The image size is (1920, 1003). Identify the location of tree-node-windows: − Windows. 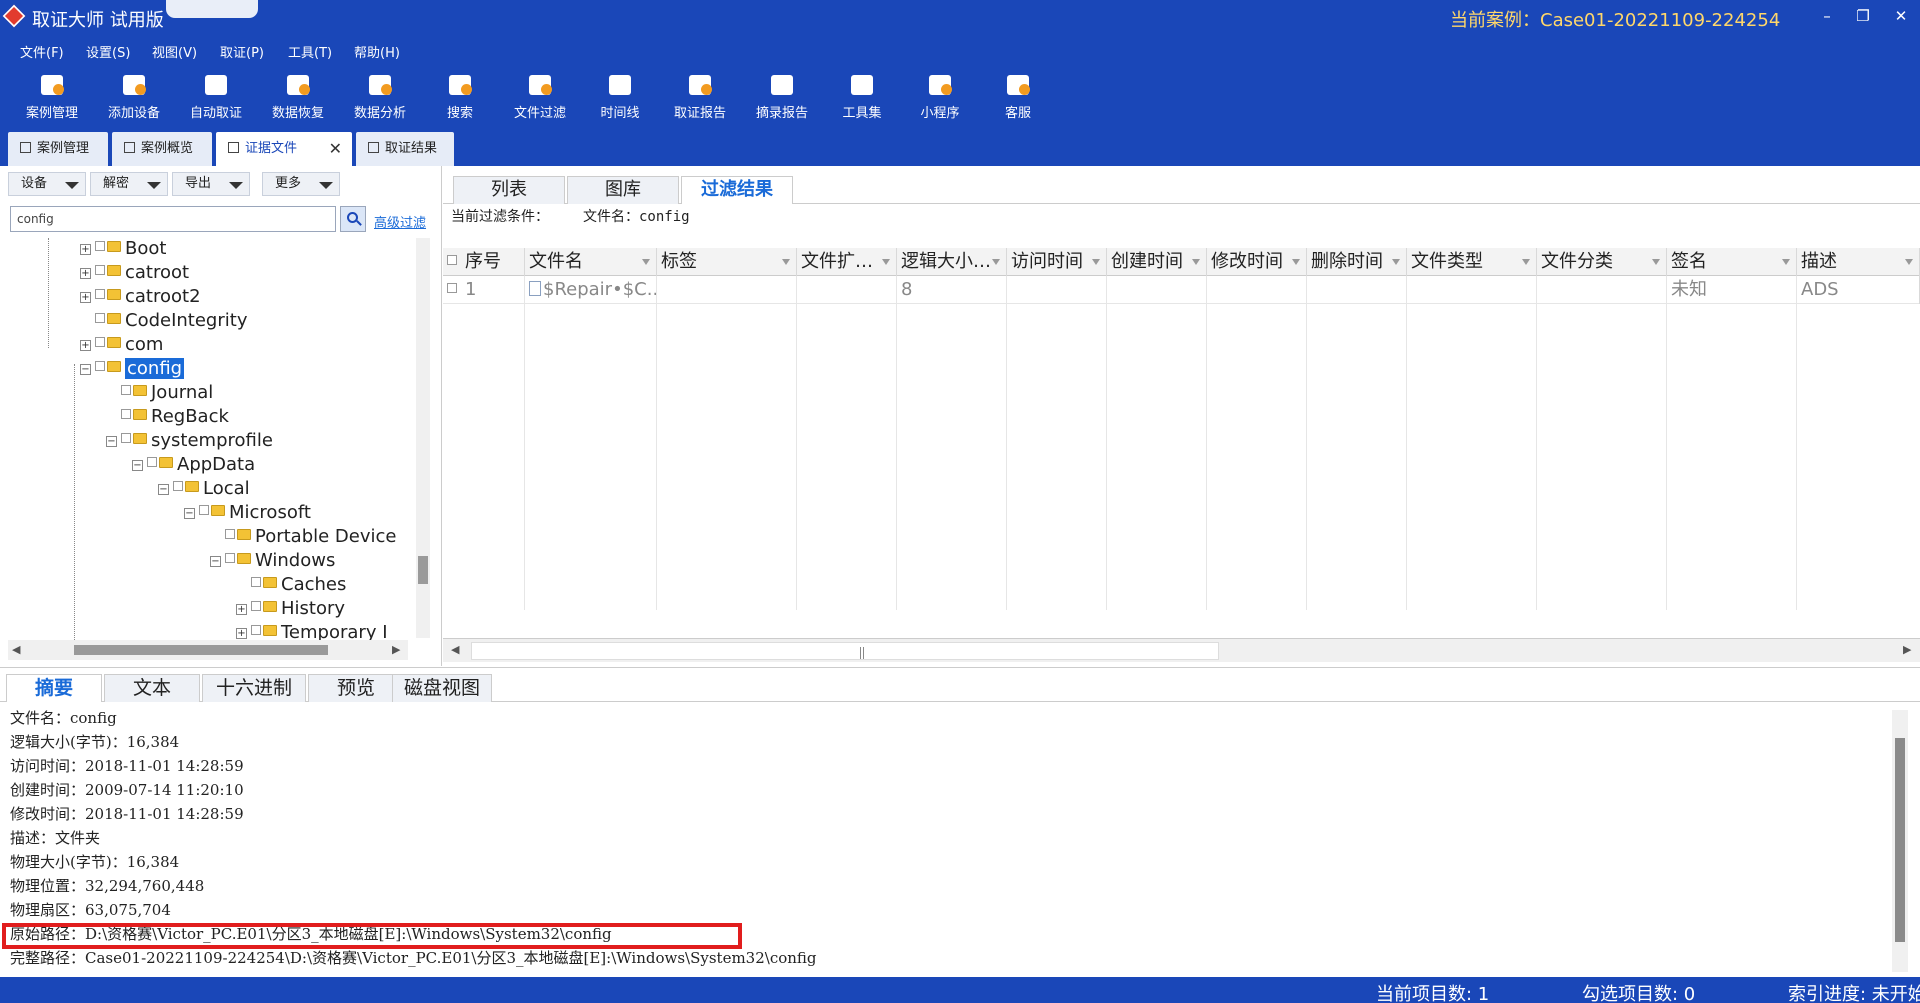
(272, 561).